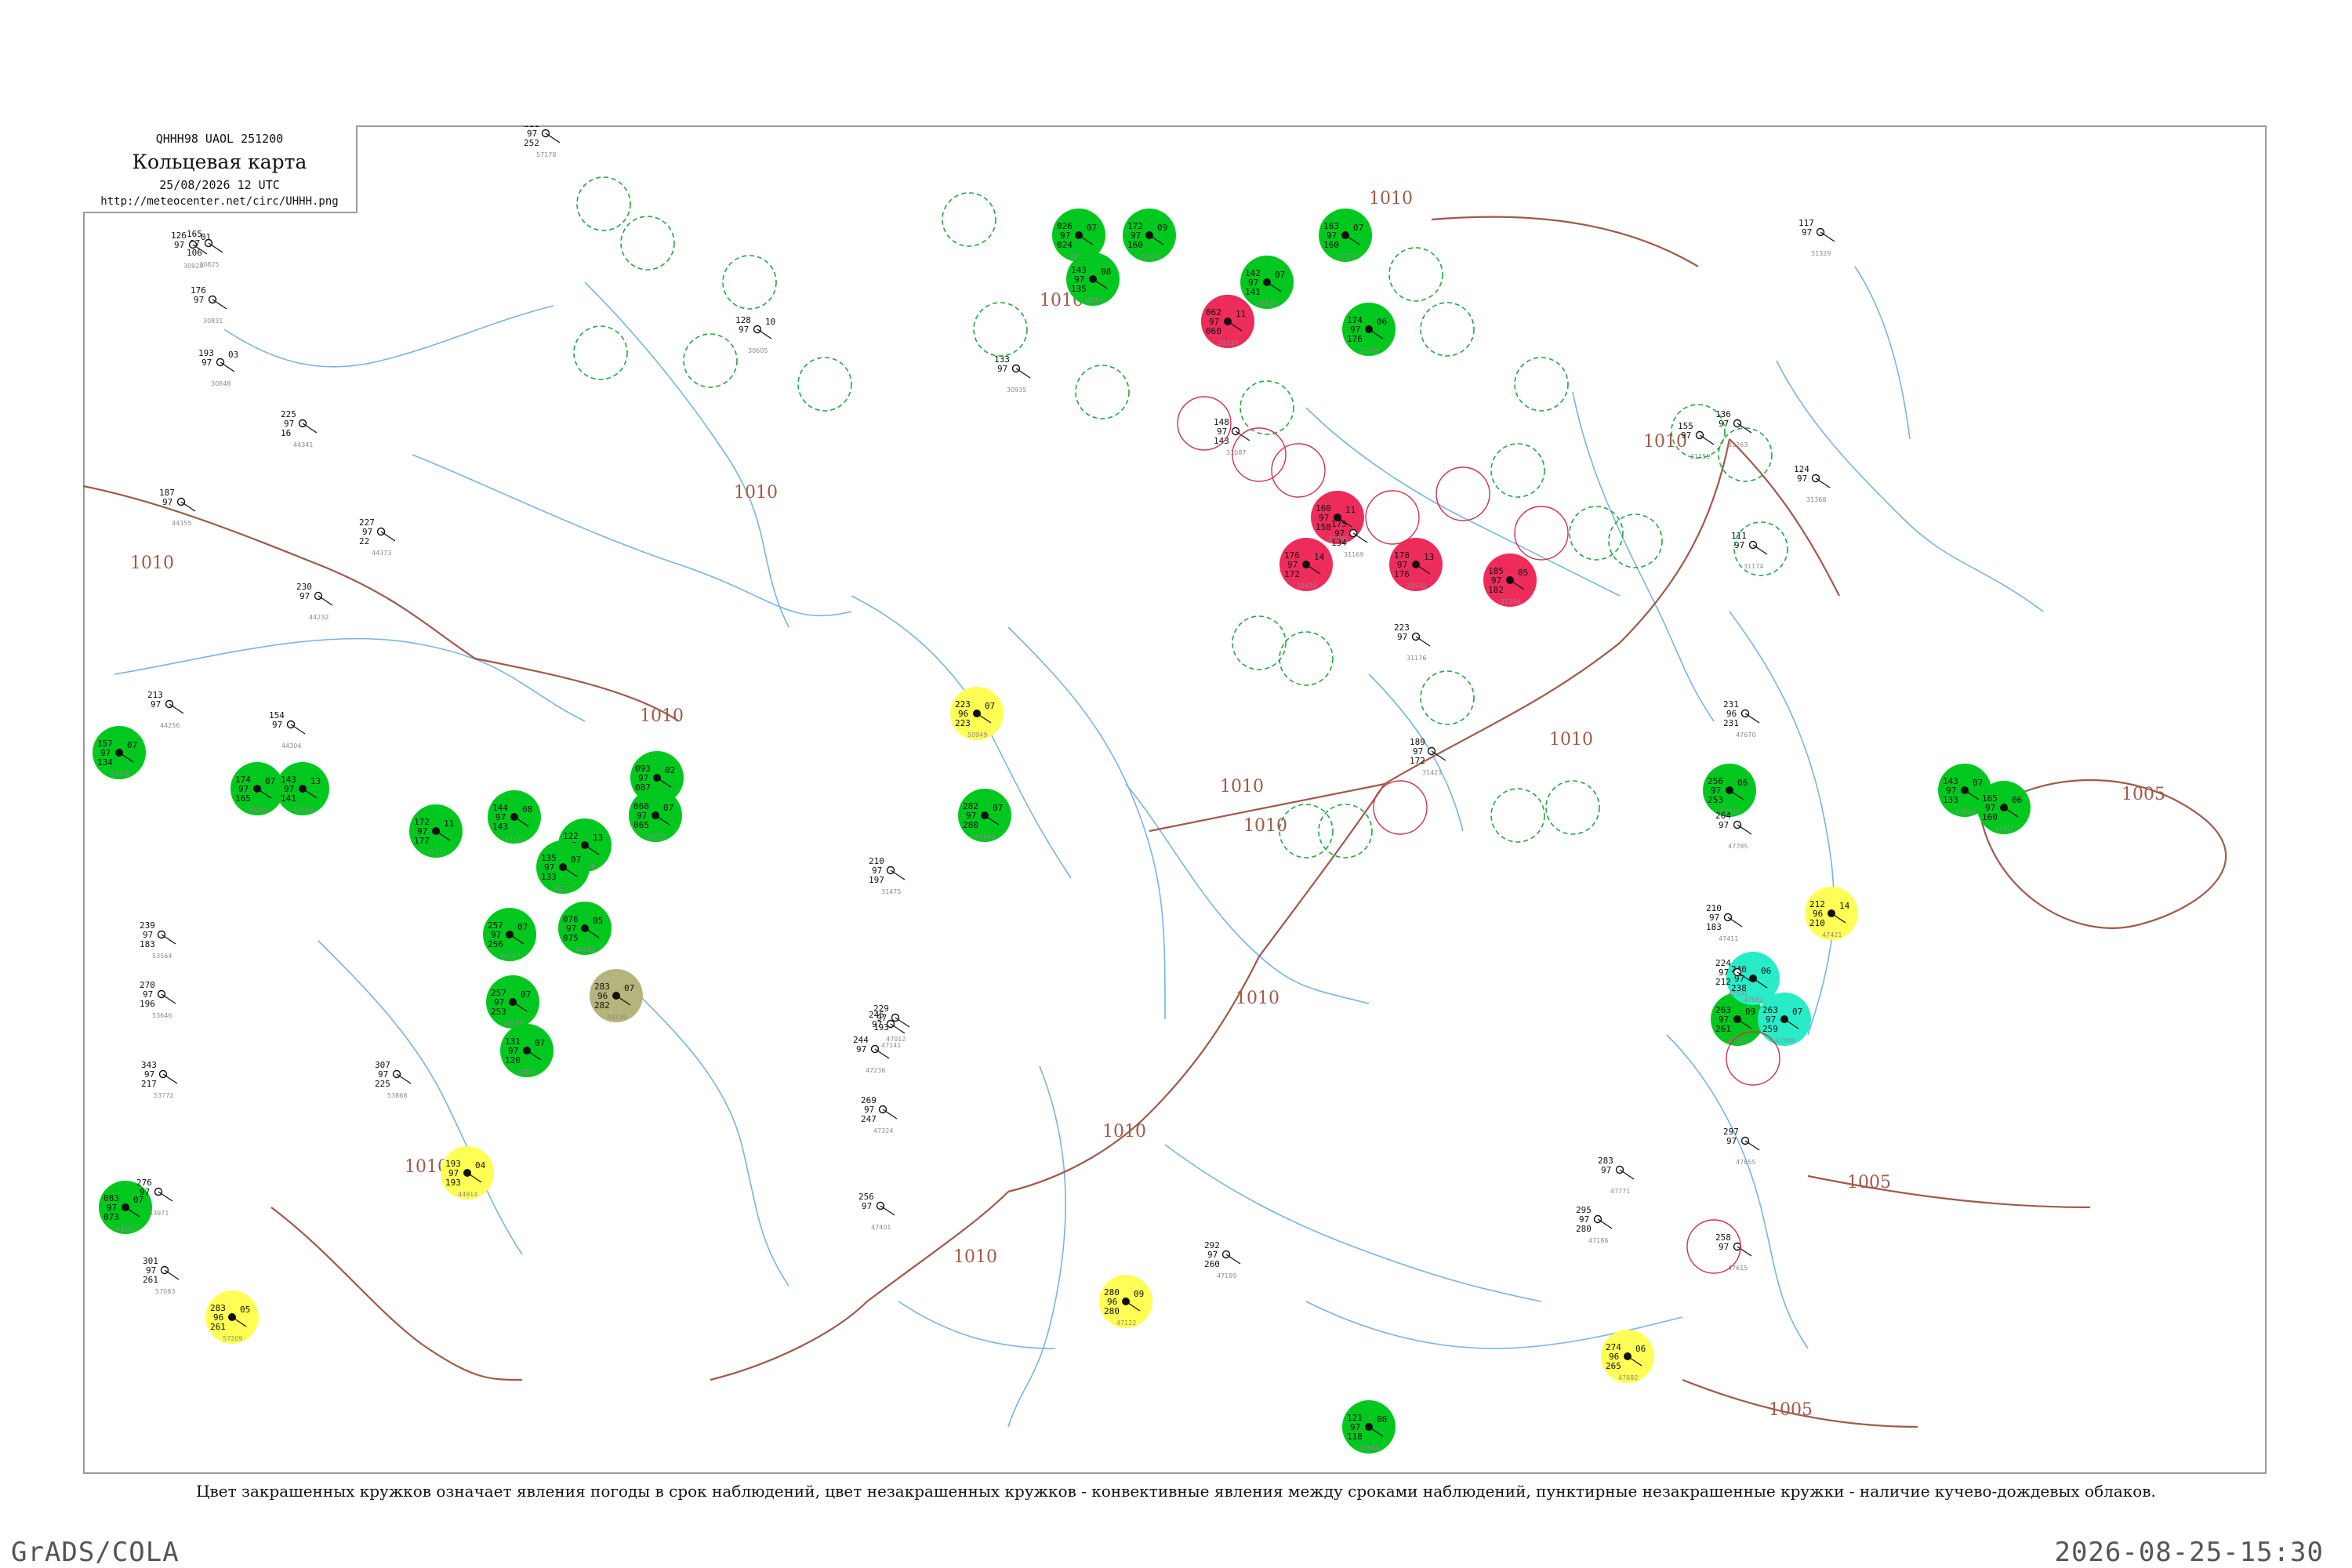 The height and width of the screenshot is (1568, 2352). Describe the element at coordinates (1416, 564) in the screenshot. I see `station-thunder: 178971761331532` at that location.